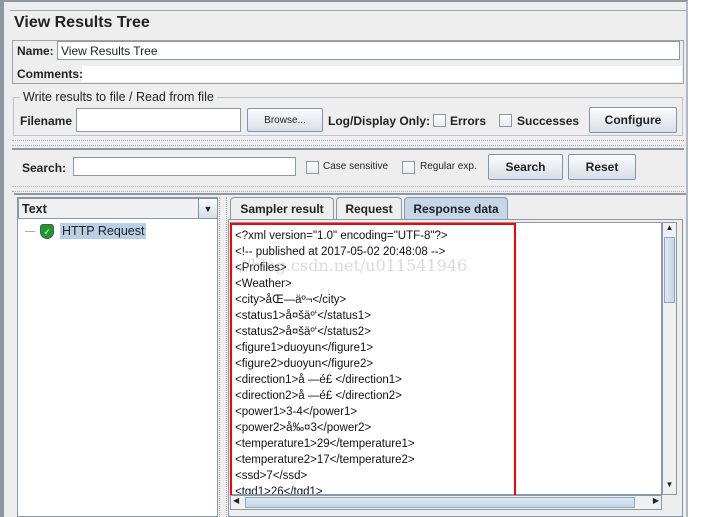  I want to click on successes-label: Successes, so click(548, 121).